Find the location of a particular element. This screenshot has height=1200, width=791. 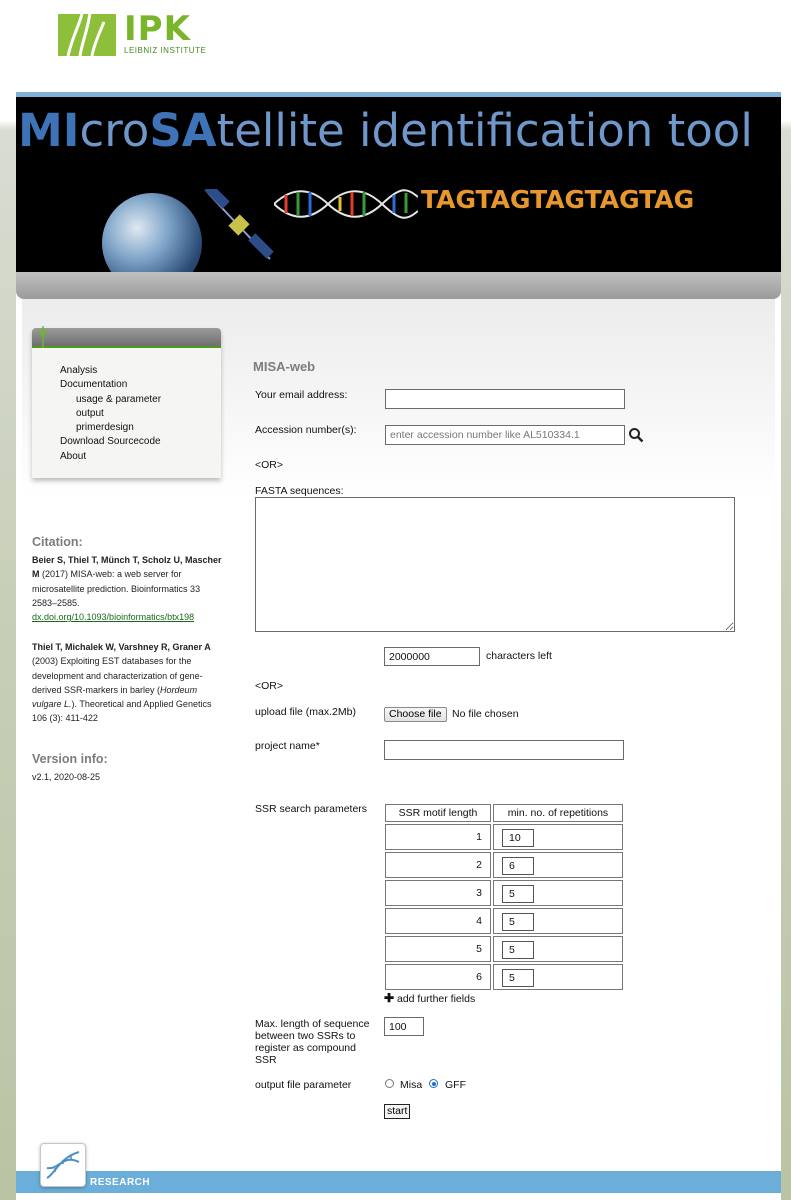

citation-1-doi-link: dx.doi.org/10.1093/bioinformatics/btx198 is located at coordinates (113, 617).